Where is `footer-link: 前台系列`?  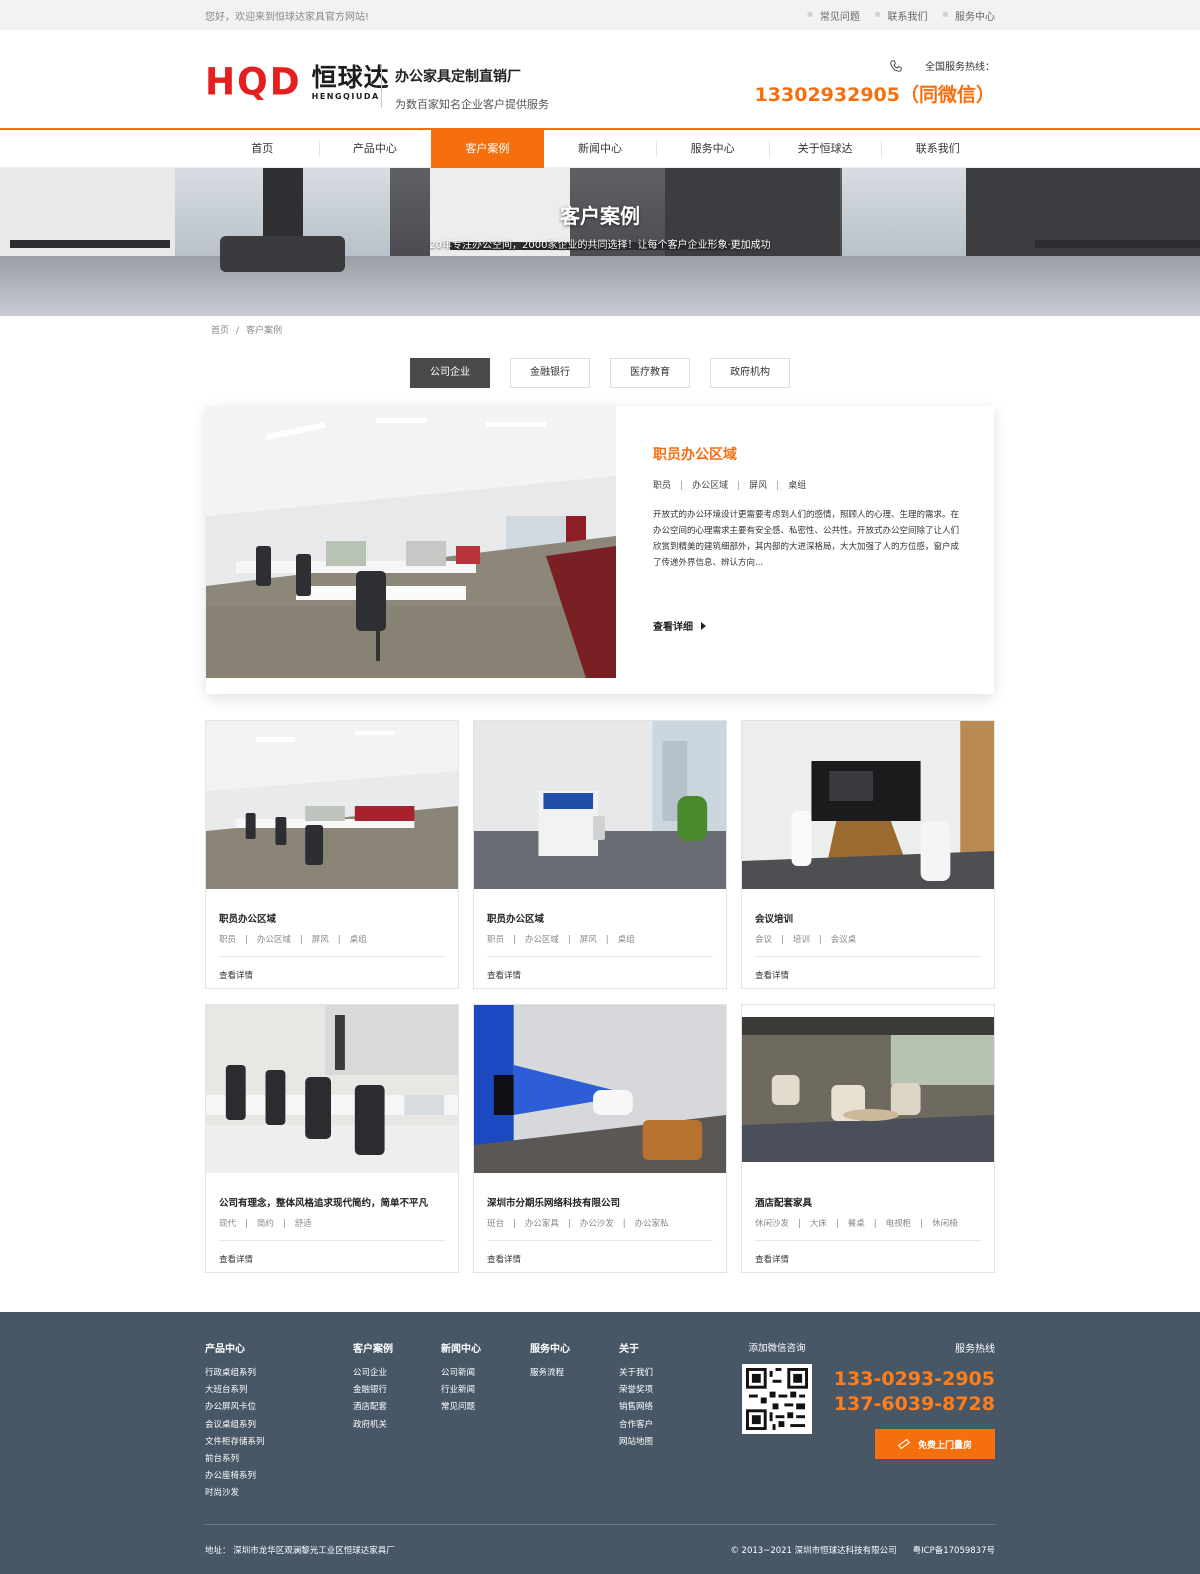 footer-link: 前台系列 is located at coordinates (235, 1459).